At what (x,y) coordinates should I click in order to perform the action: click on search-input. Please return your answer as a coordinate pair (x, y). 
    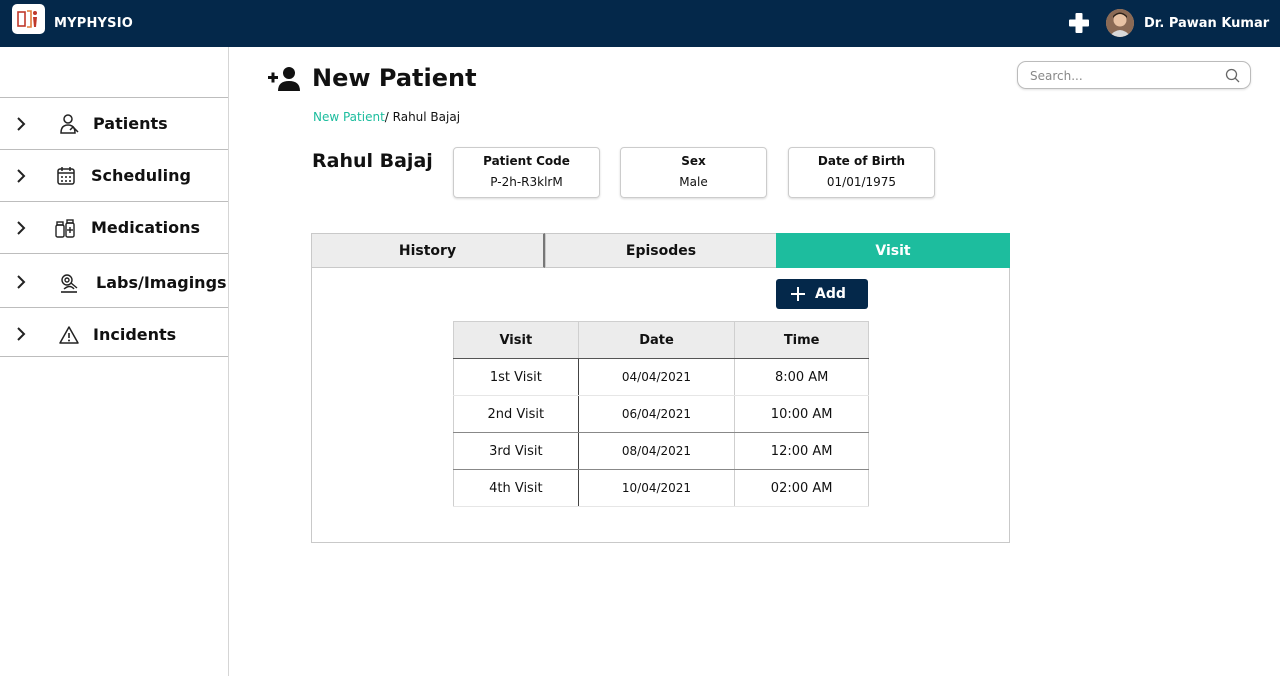
    Looking at the image, I should click on (1125, 76).